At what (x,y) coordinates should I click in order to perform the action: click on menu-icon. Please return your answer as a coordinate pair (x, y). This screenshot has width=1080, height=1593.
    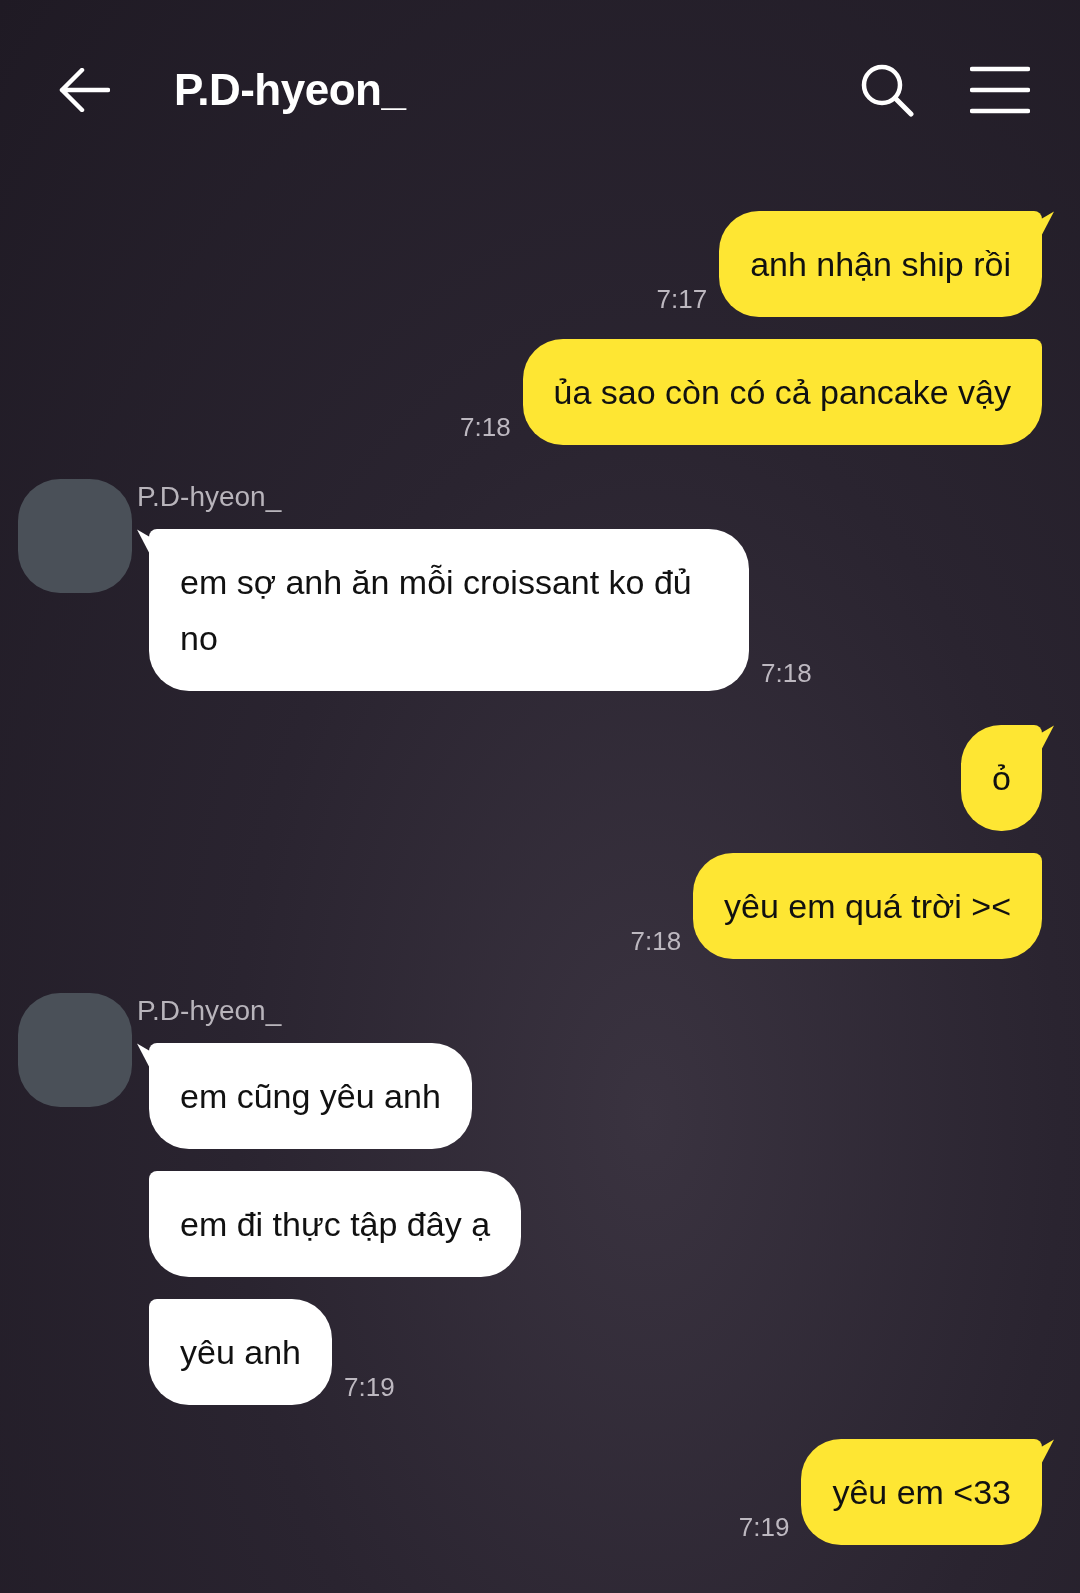
    Looking at the image, I should click on (1000, 90).